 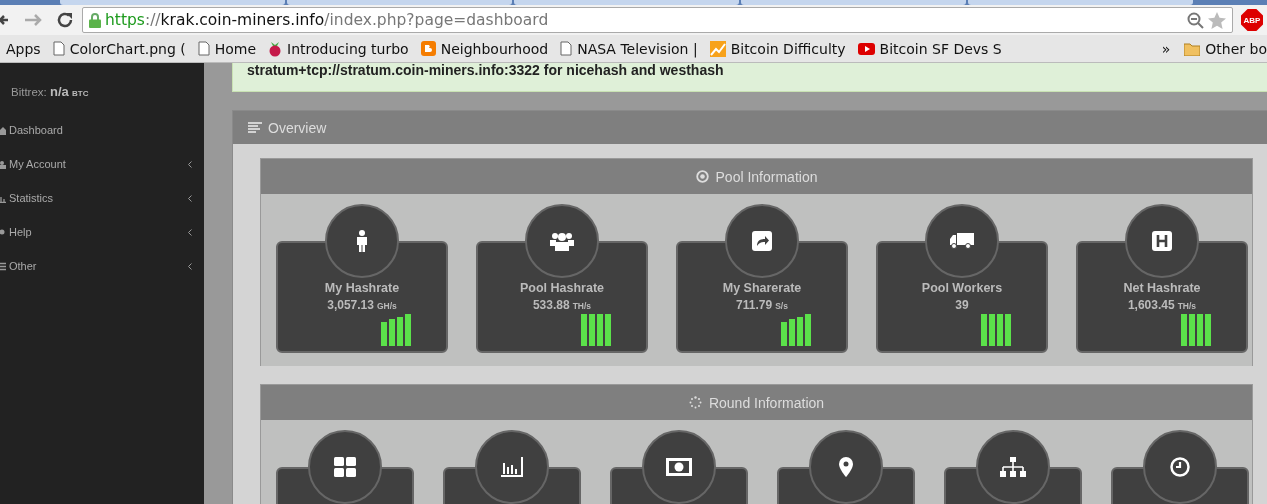 What do you see at coordinates (227, 48) in the screenshot?
I see `bookmark: Home` at bounding box center [227, 48].